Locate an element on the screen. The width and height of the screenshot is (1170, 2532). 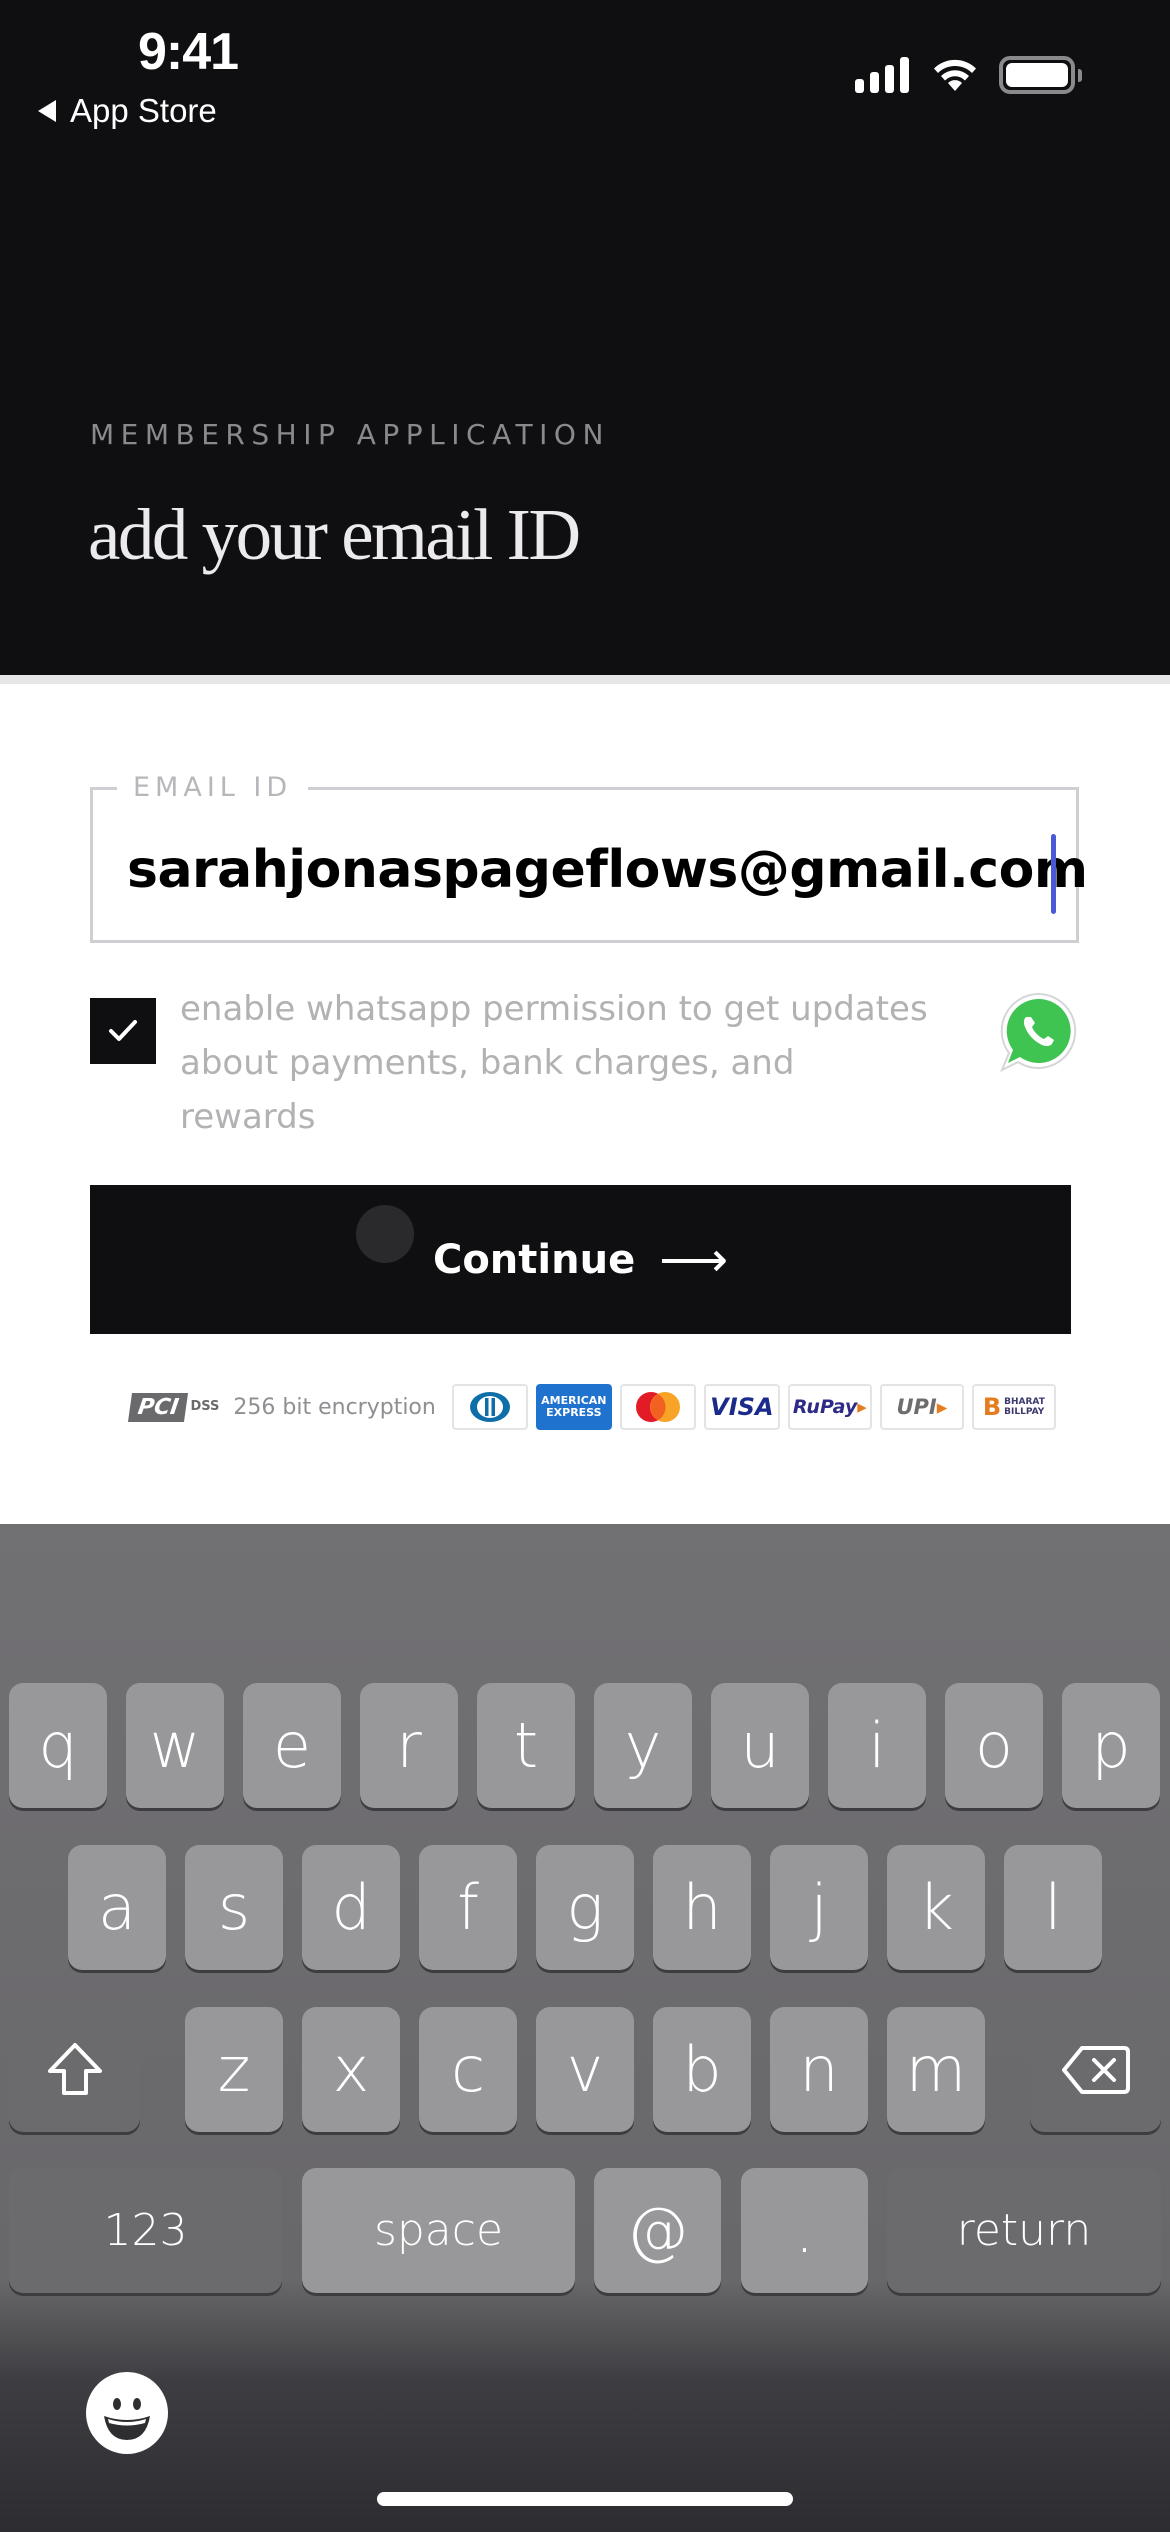
key-w: w is located at coordinates (175, 1745).